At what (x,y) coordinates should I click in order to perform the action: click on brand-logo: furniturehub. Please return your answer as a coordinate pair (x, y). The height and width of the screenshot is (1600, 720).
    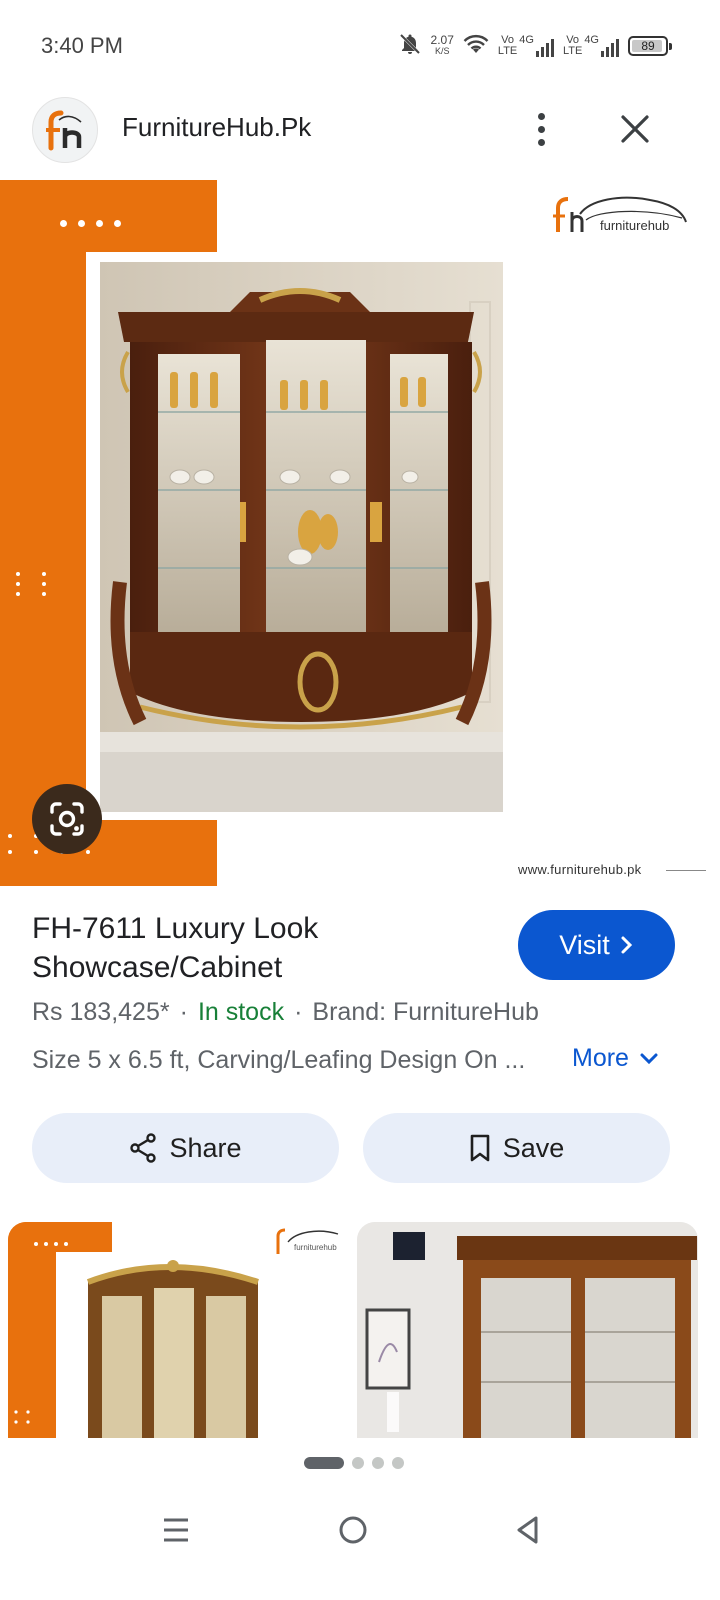
    Looking at the image, I should click on (622, 213).